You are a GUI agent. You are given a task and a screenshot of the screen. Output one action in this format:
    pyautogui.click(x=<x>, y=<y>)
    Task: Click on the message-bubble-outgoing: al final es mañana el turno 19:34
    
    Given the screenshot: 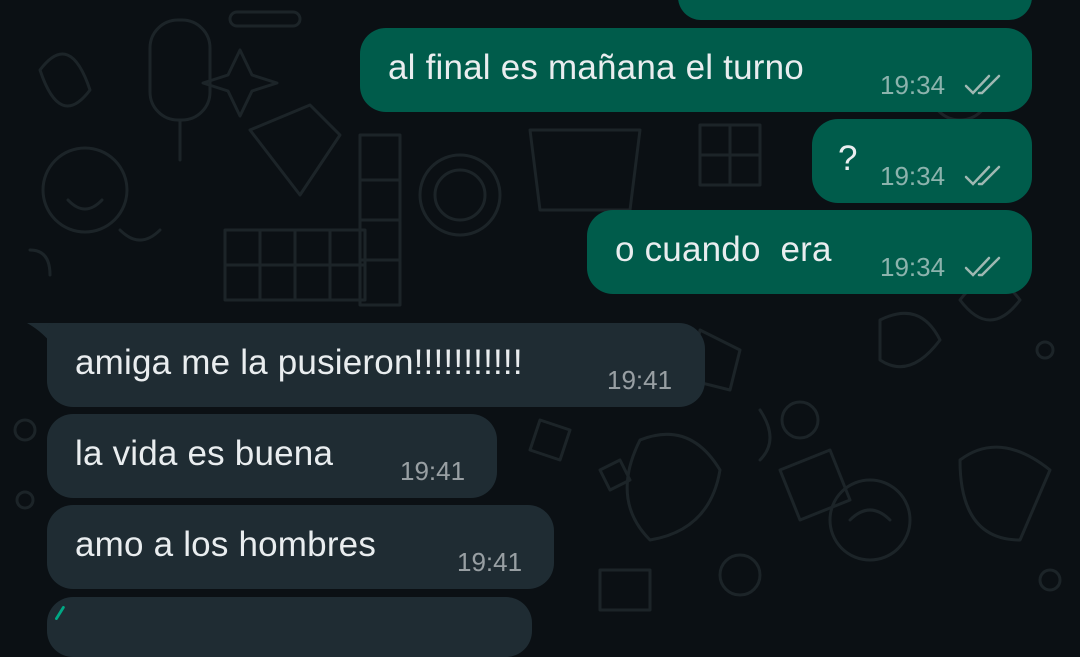 What is the action you would take?
    pyautogui.click(x=696, y=70)
    